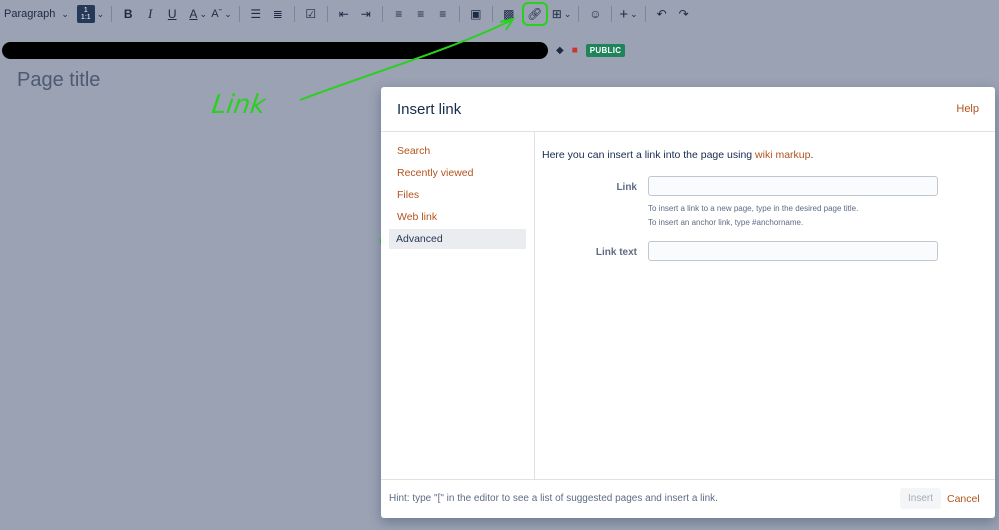 This screenshot has height=530, width=999. What do you see at coordinates (457, 239) in the screenshot?
I see `nav-item-advanced: Advanced` at bounding box center [457, 239].